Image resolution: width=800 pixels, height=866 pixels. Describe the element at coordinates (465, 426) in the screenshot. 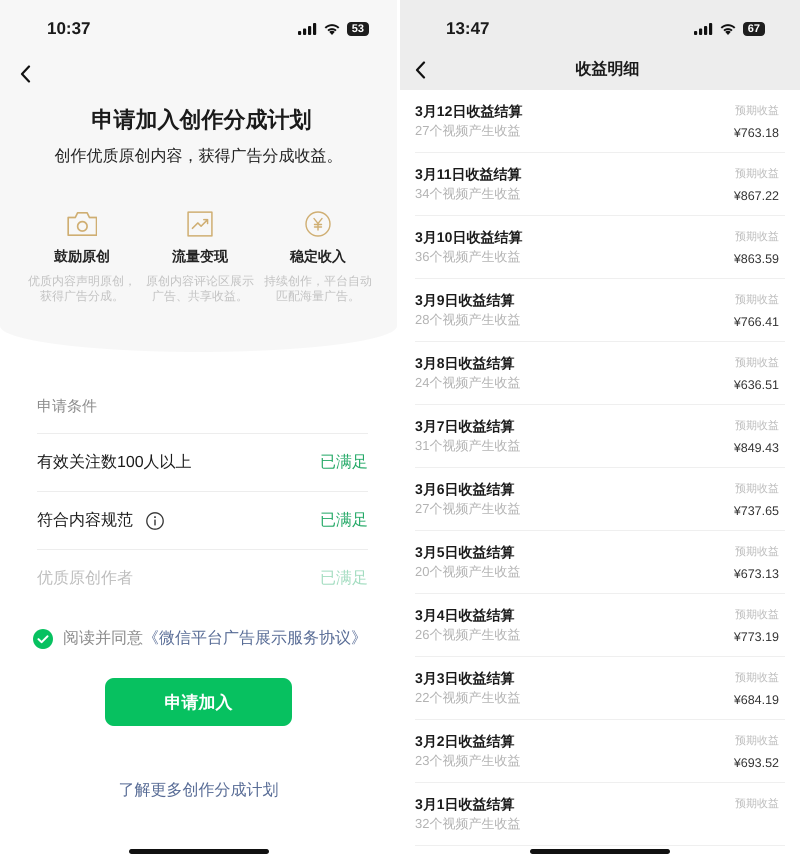

I see `settlement-title: 3月7日收益结算` at that location.